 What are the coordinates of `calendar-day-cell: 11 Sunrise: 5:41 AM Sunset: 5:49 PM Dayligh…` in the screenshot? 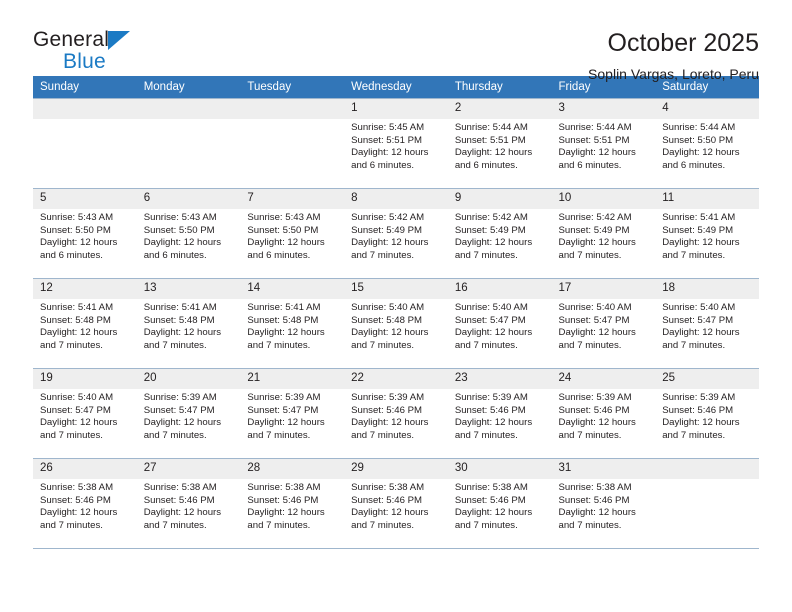 It's located at (707, 233).